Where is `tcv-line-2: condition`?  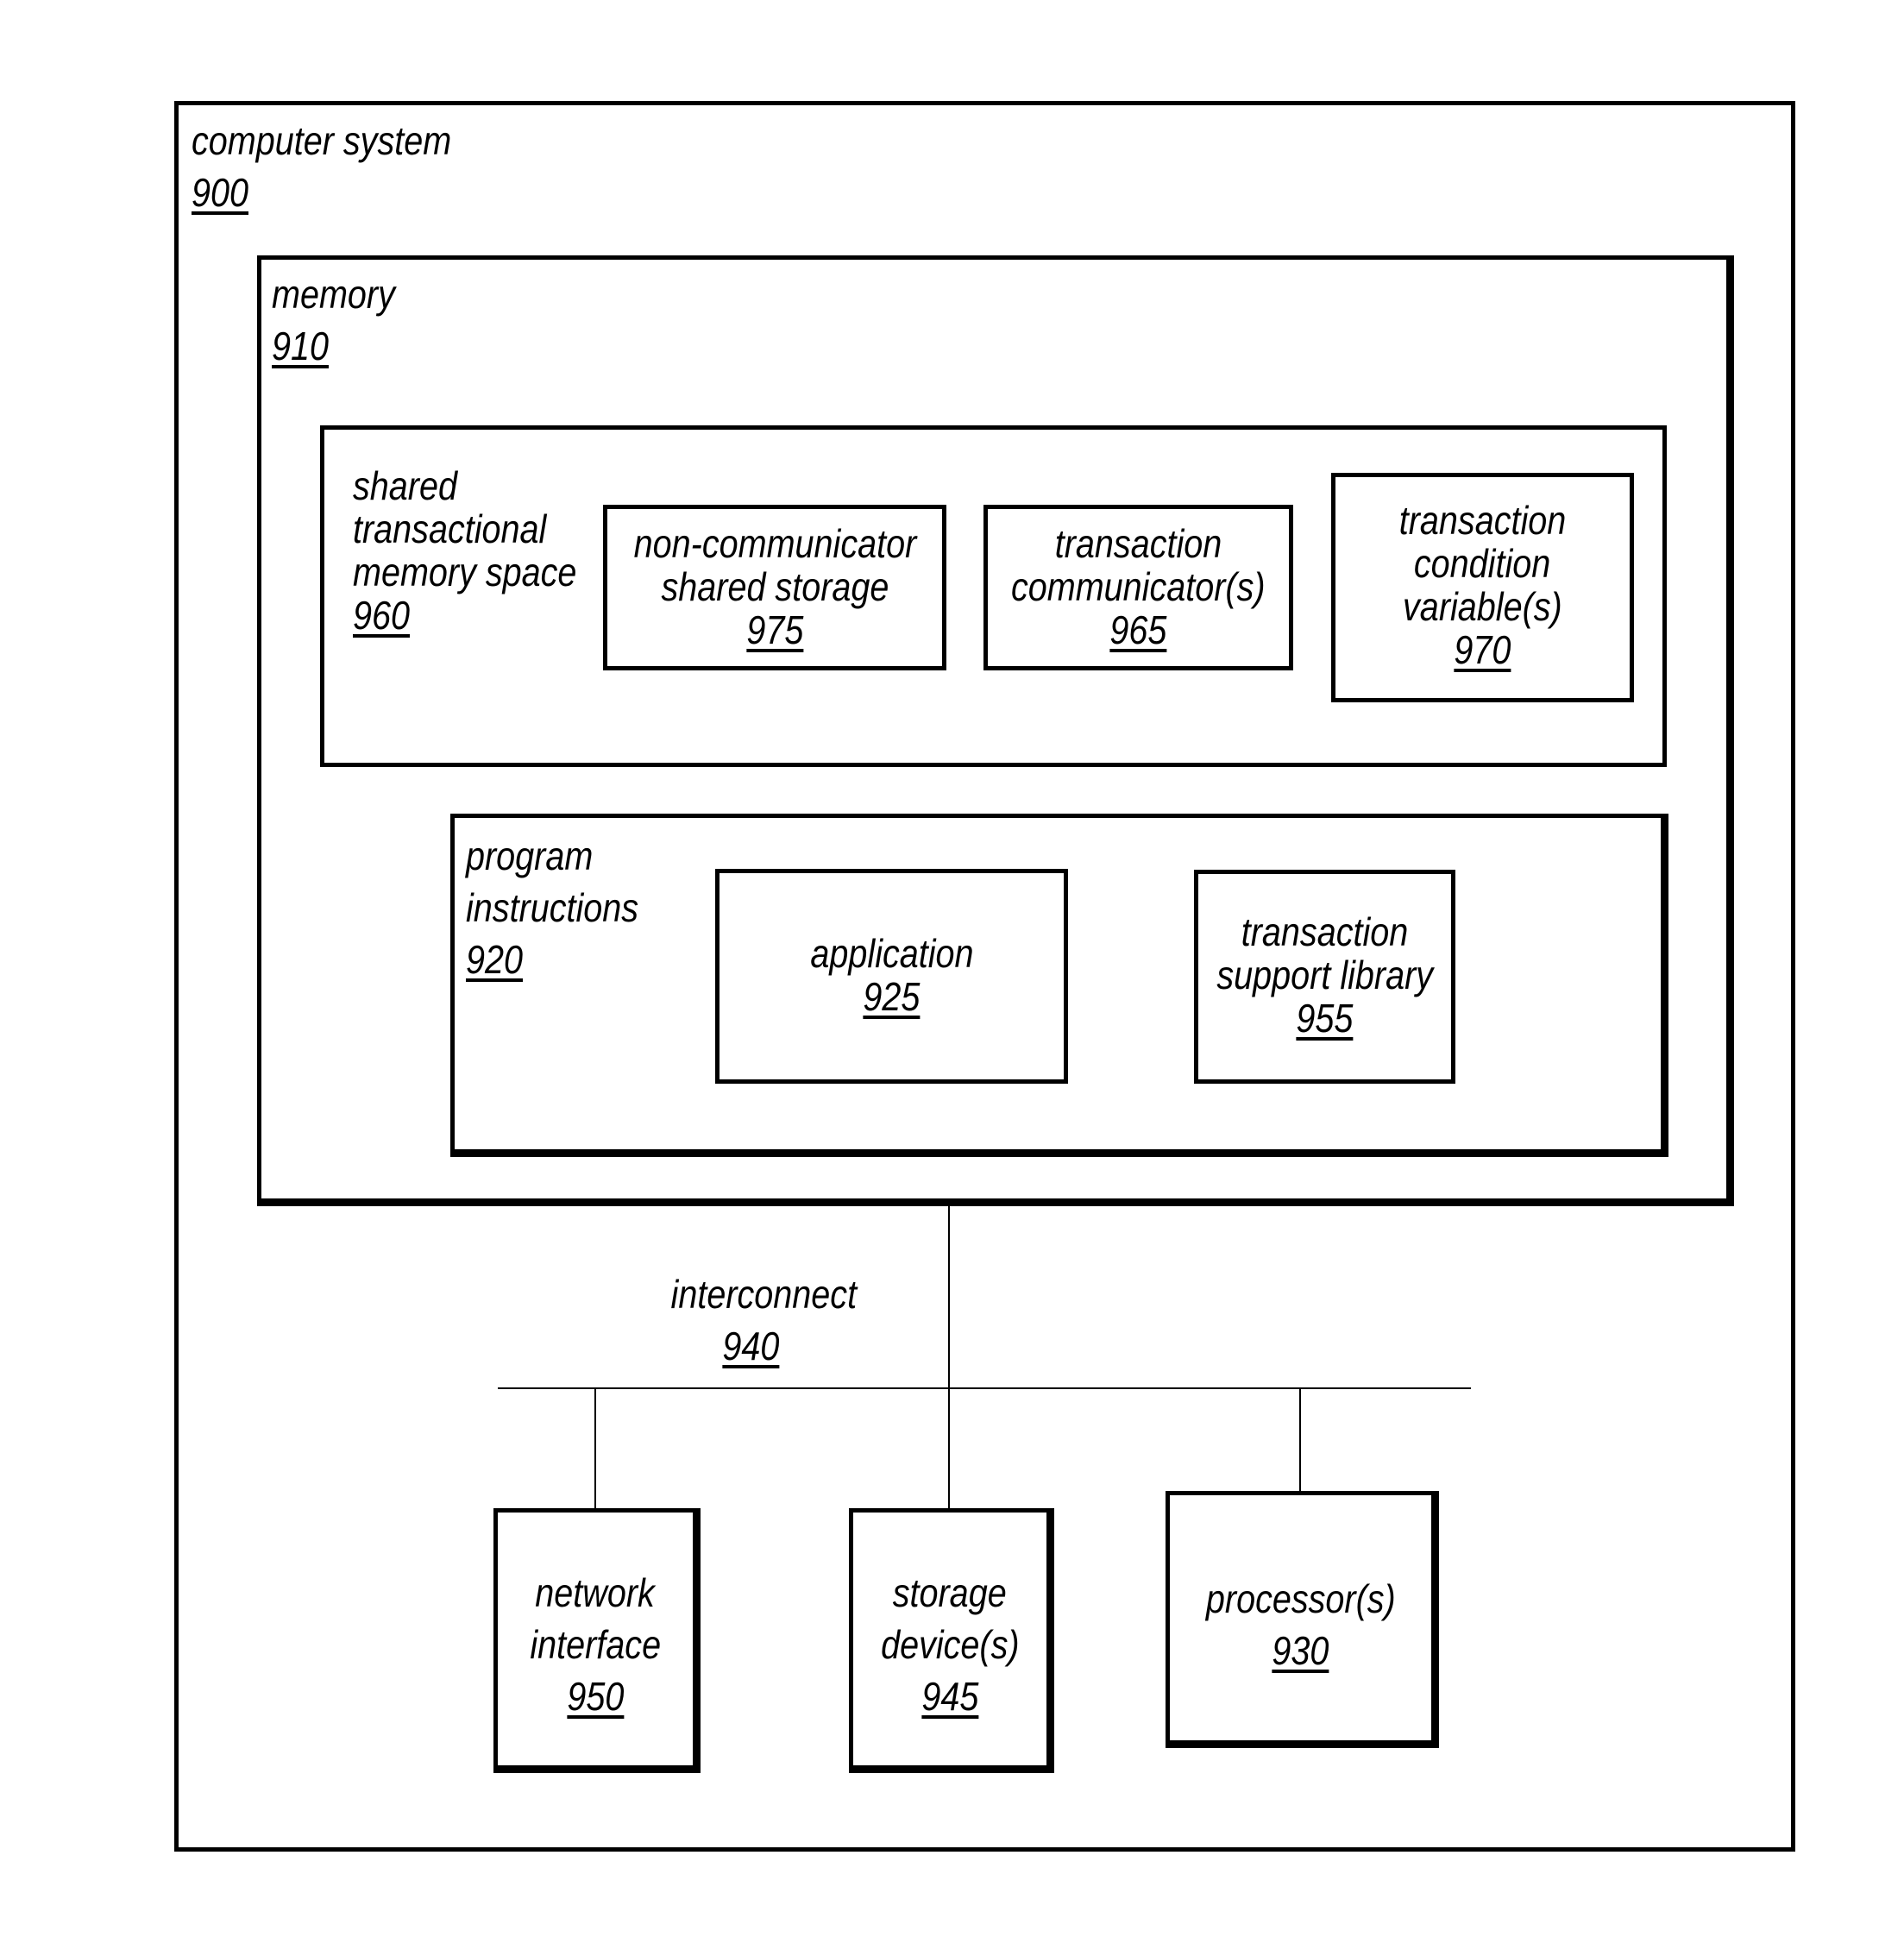
tcv-line-2: condition is located at coordinates (1482, 563).